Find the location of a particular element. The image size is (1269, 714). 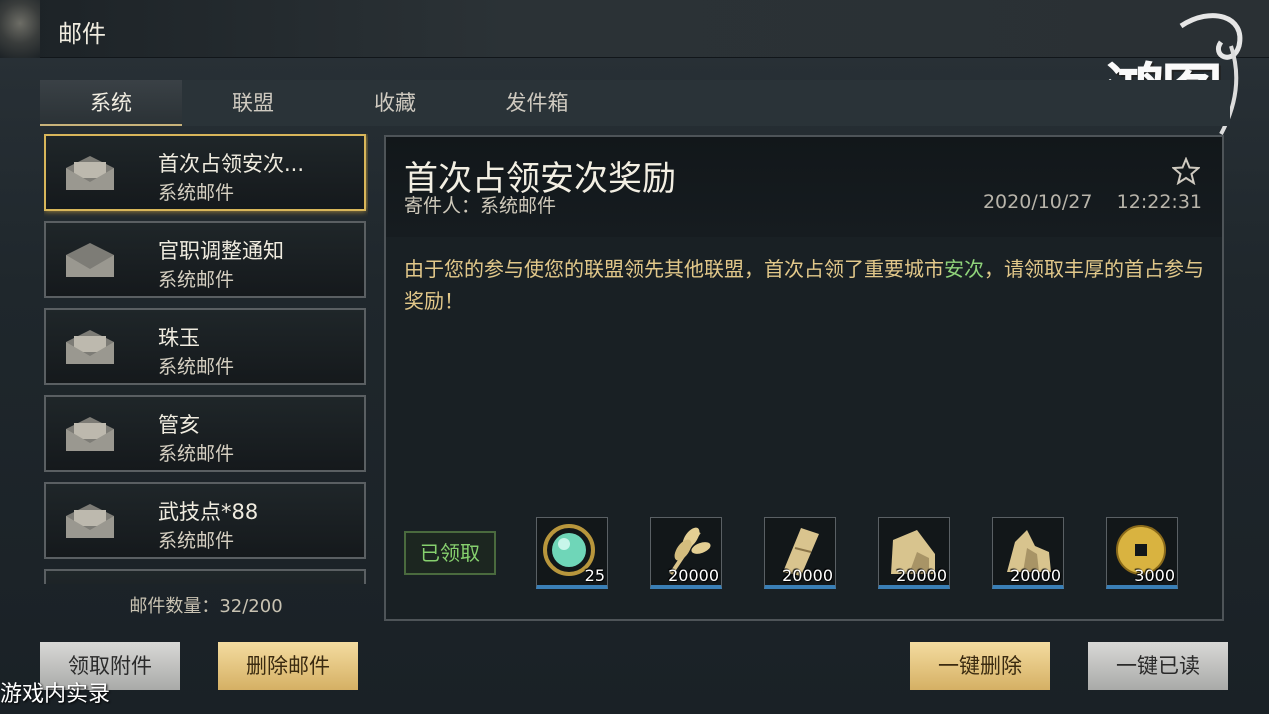

mail-title: 管亥 is located at coordinates (179, 425).